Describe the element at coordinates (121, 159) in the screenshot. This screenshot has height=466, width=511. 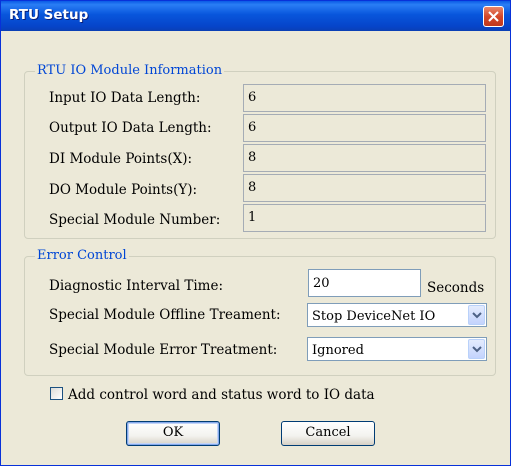
I see `di-module-points-label: DI Module Points(X):` at that location.